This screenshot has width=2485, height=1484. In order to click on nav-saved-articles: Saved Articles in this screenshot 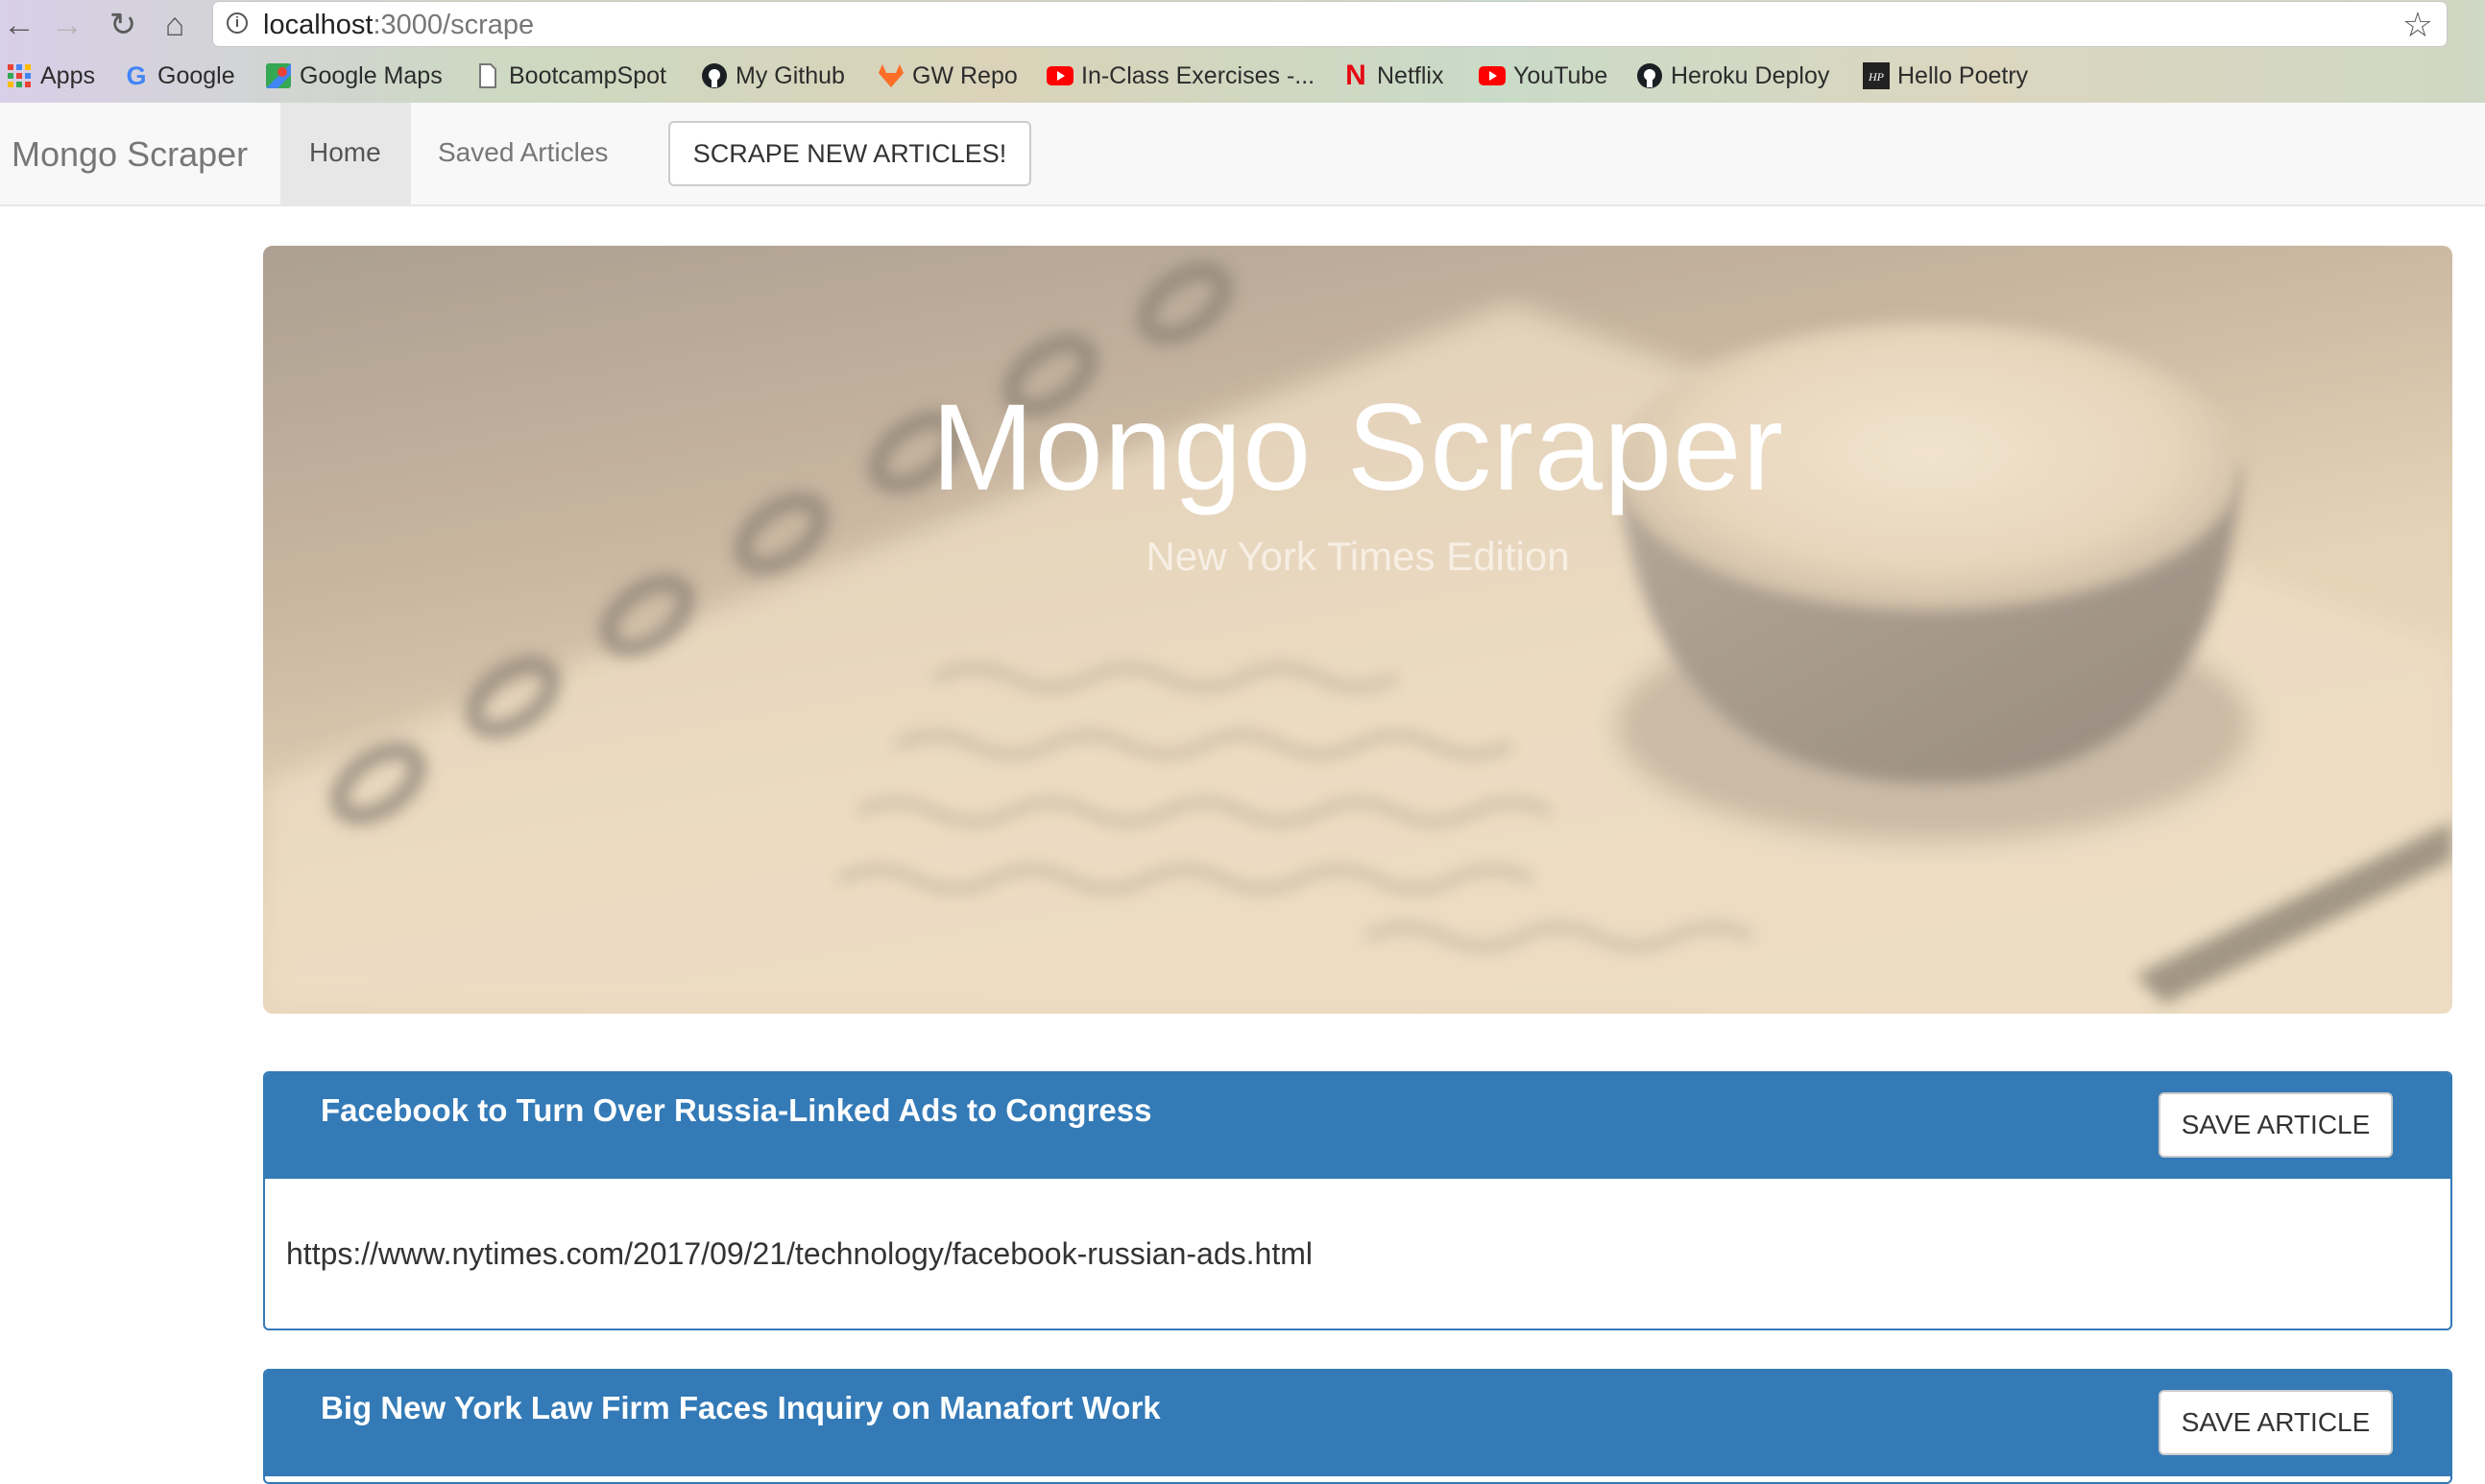, I will do `click(521, 153)`.